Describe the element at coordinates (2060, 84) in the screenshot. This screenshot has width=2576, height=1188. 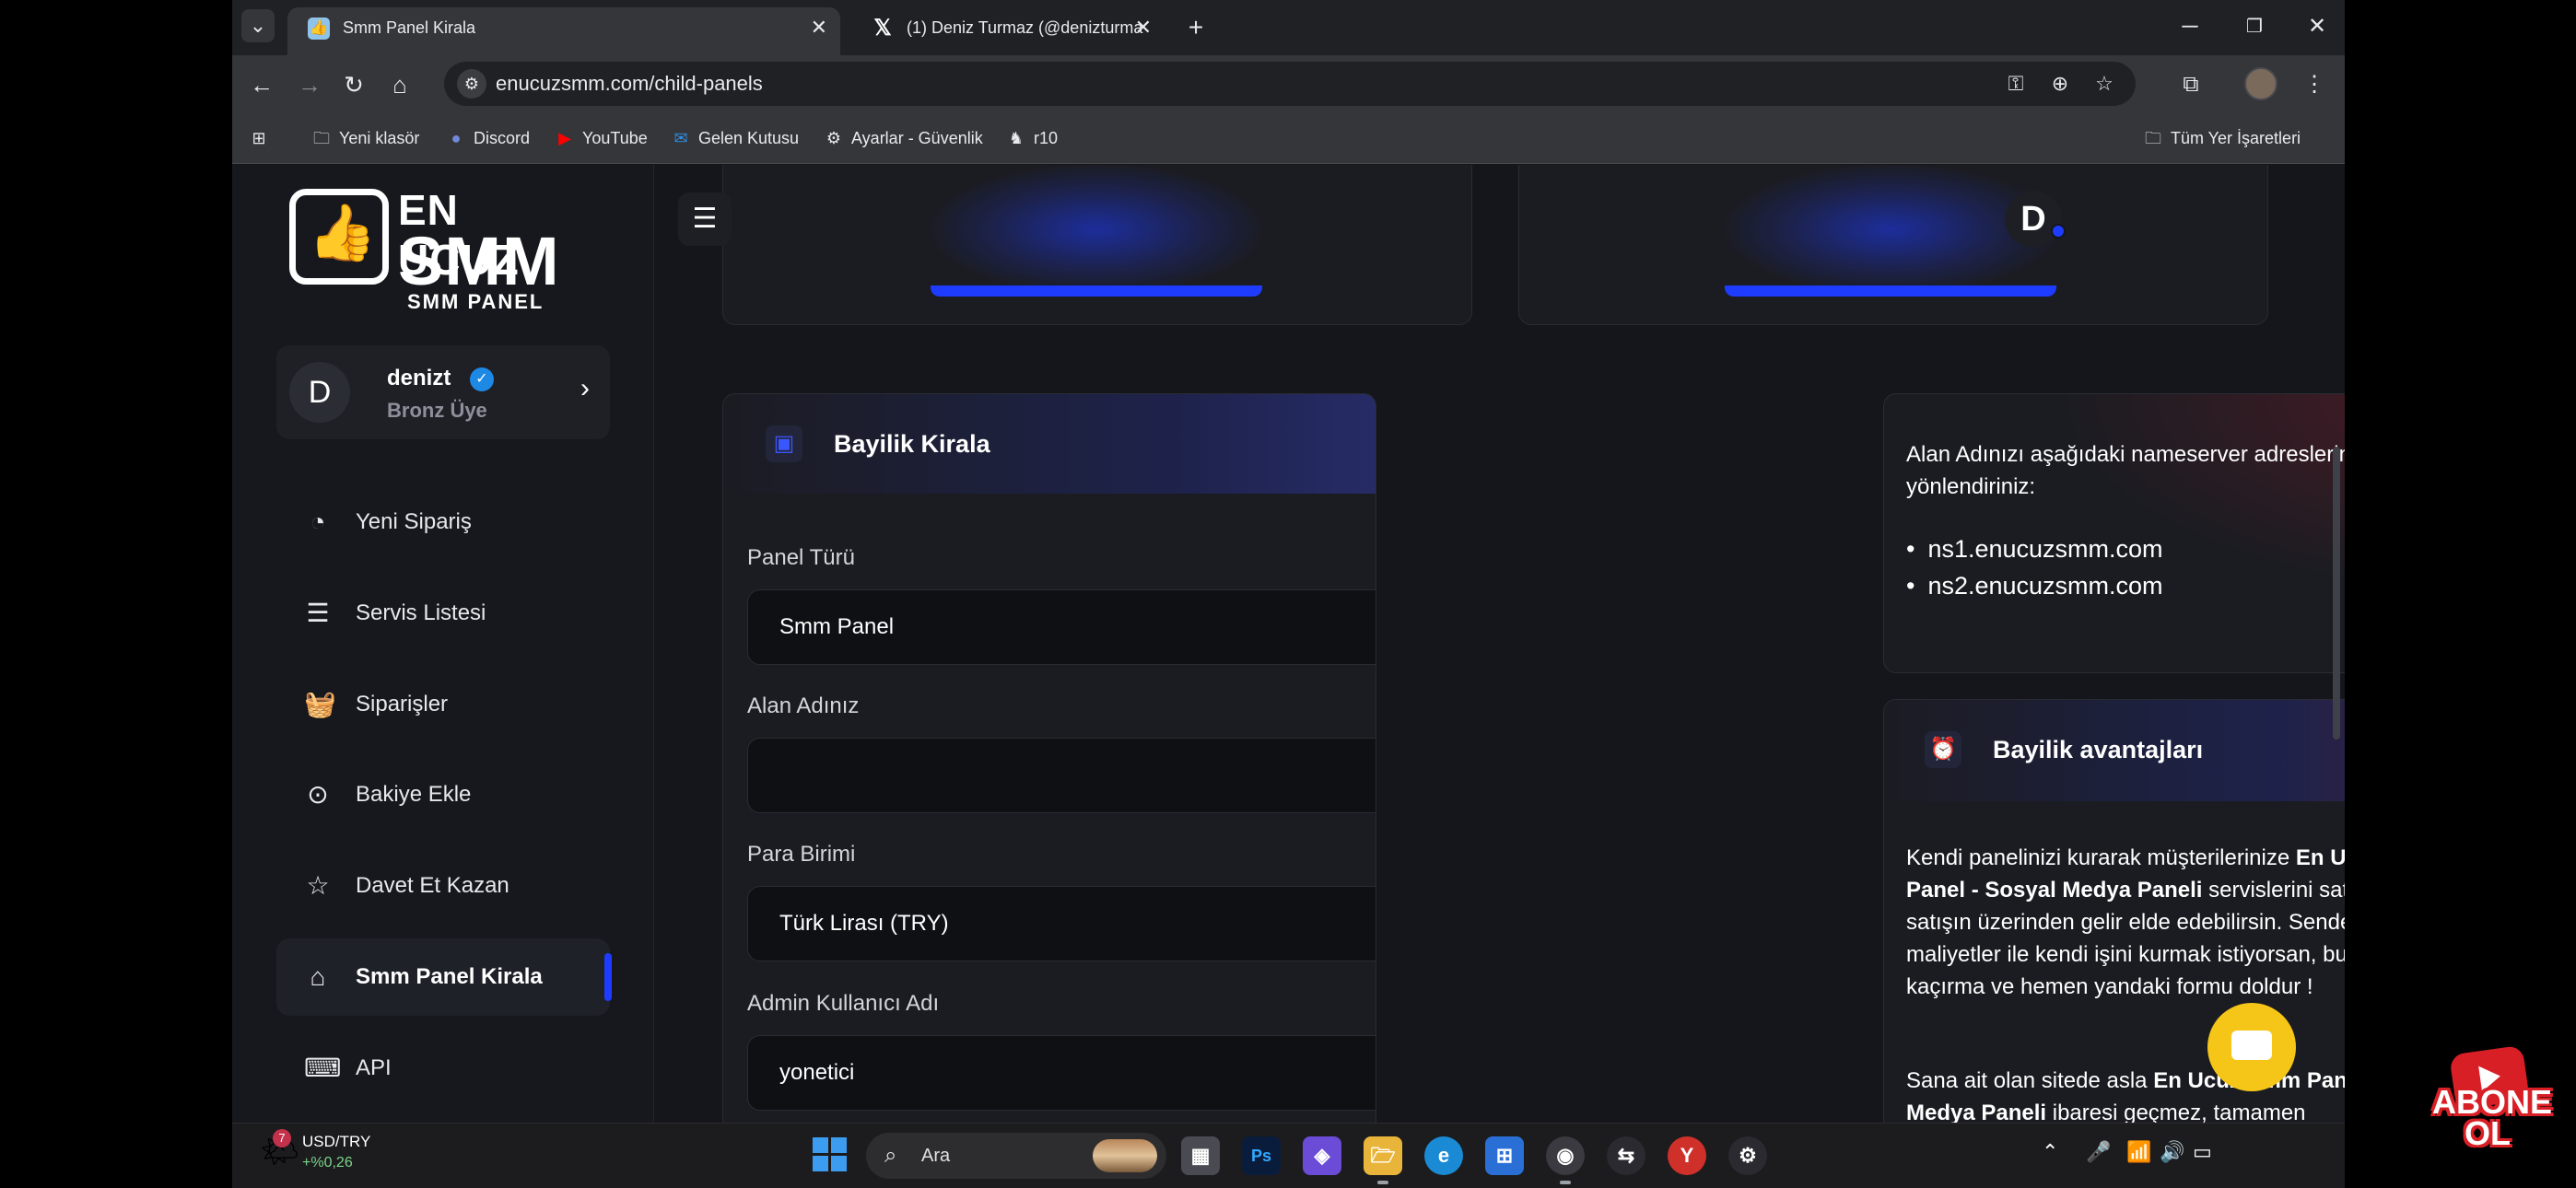
I see `zoom-icon: ⊕` at that location.